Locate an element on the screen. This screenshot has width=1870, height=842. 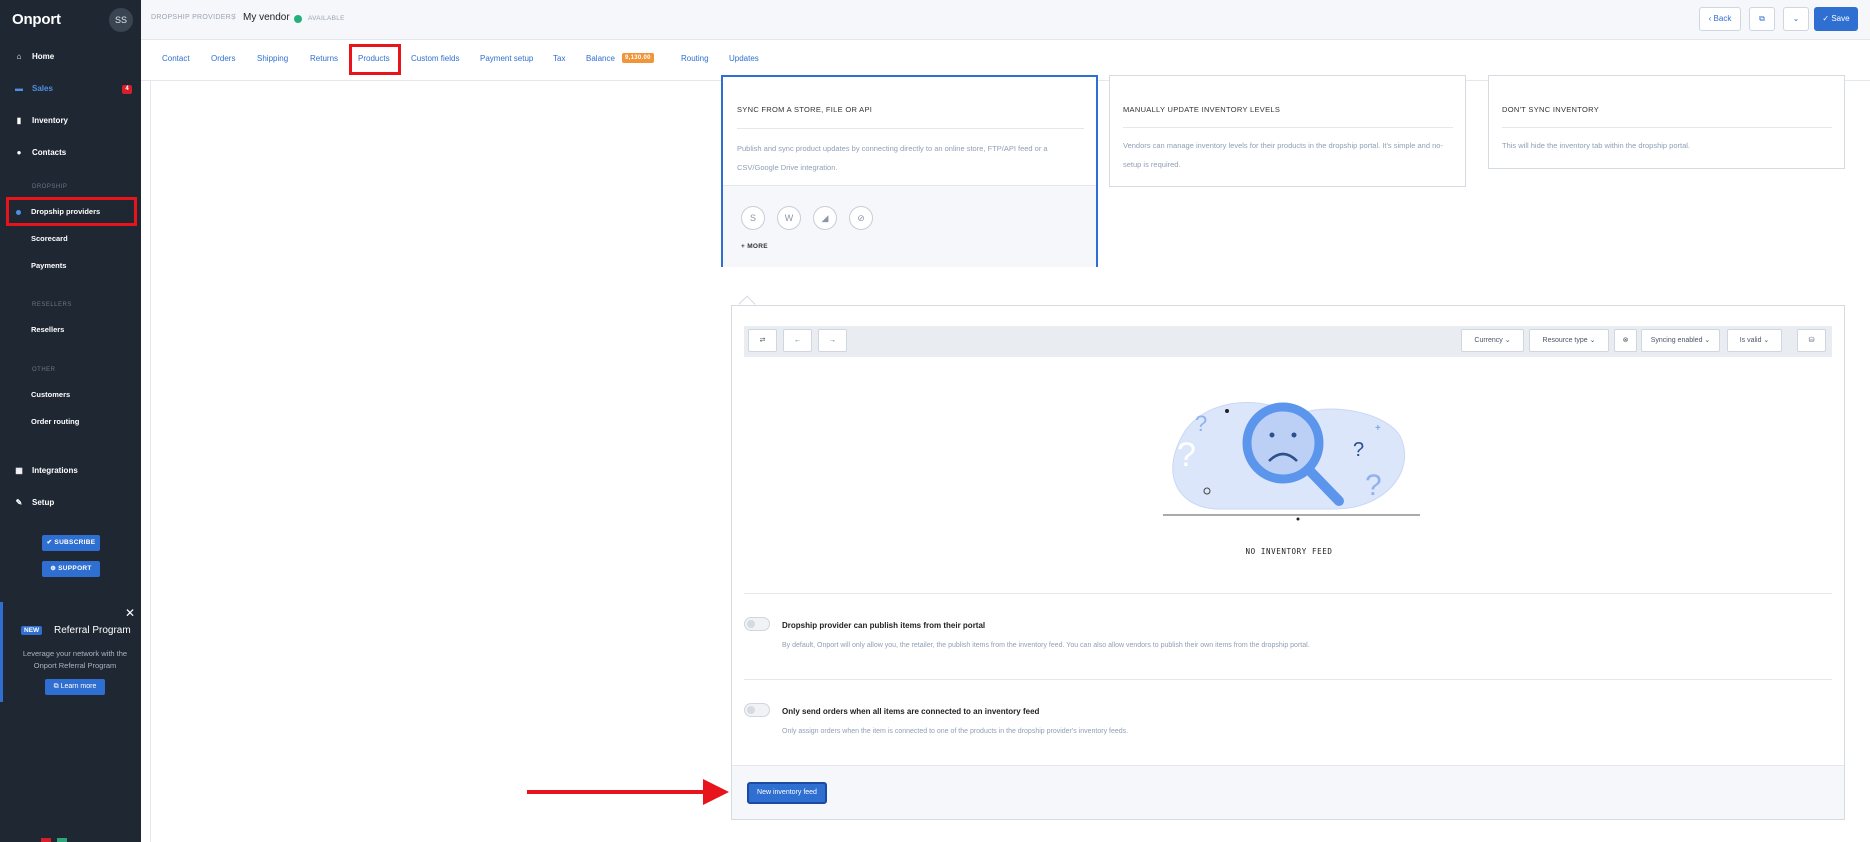
subscribe-button: ✔ SUBSCRIBE is located at coordinates (71, 543).